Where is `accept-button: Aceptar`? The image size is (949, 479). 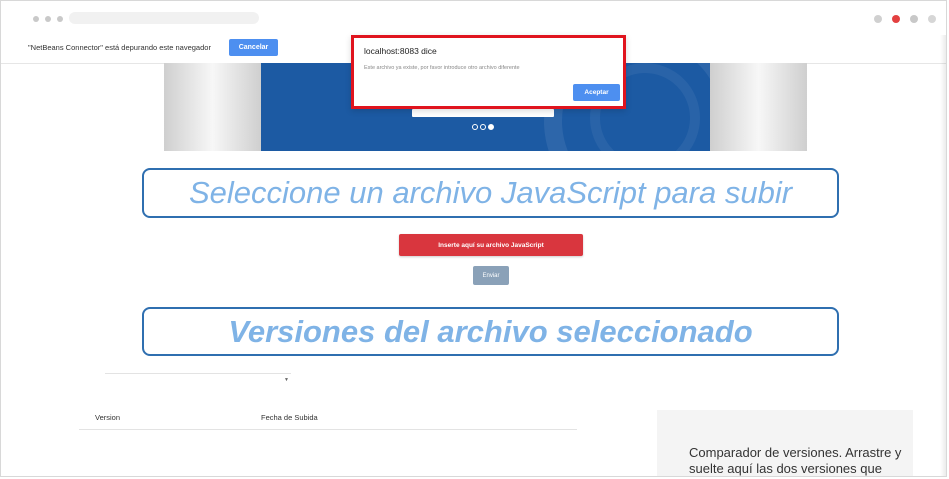 accept-button: Aceptar is located at coordinates (596, 92).